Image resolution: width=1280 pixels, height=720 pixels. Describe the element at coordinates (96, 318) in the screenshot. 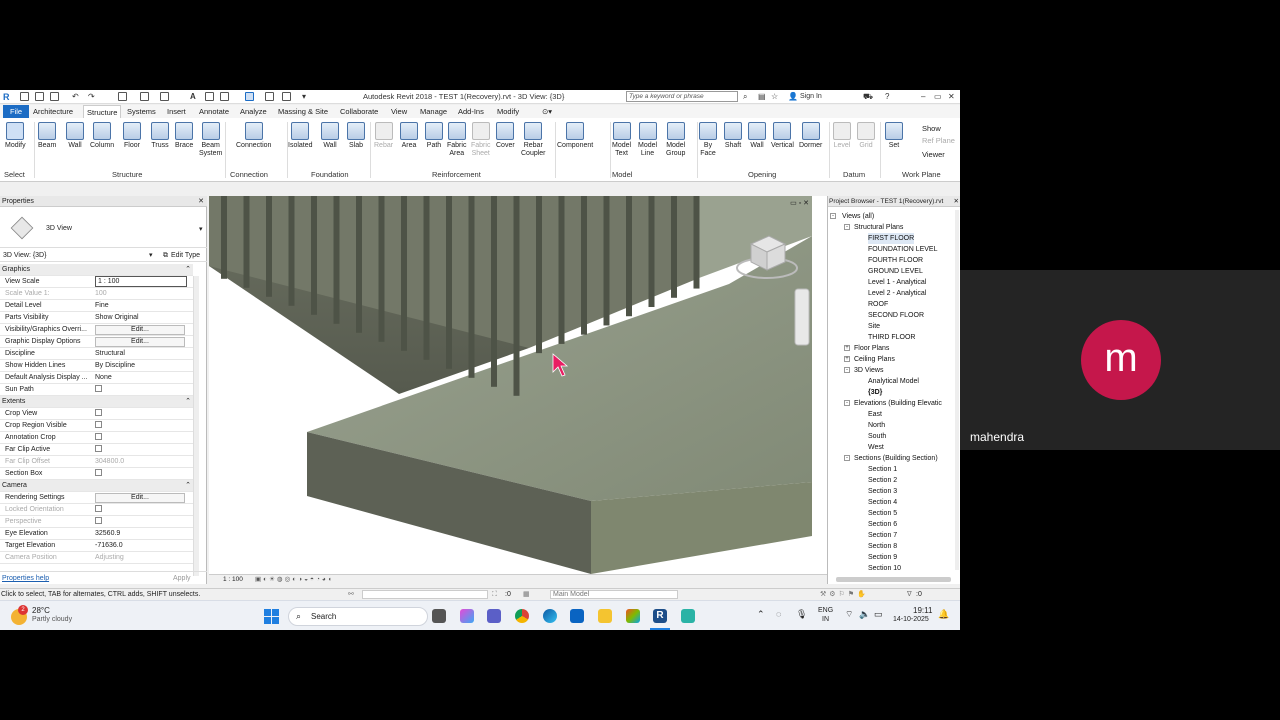

I see `property-row: Parts Visibility Show Original` at that location.